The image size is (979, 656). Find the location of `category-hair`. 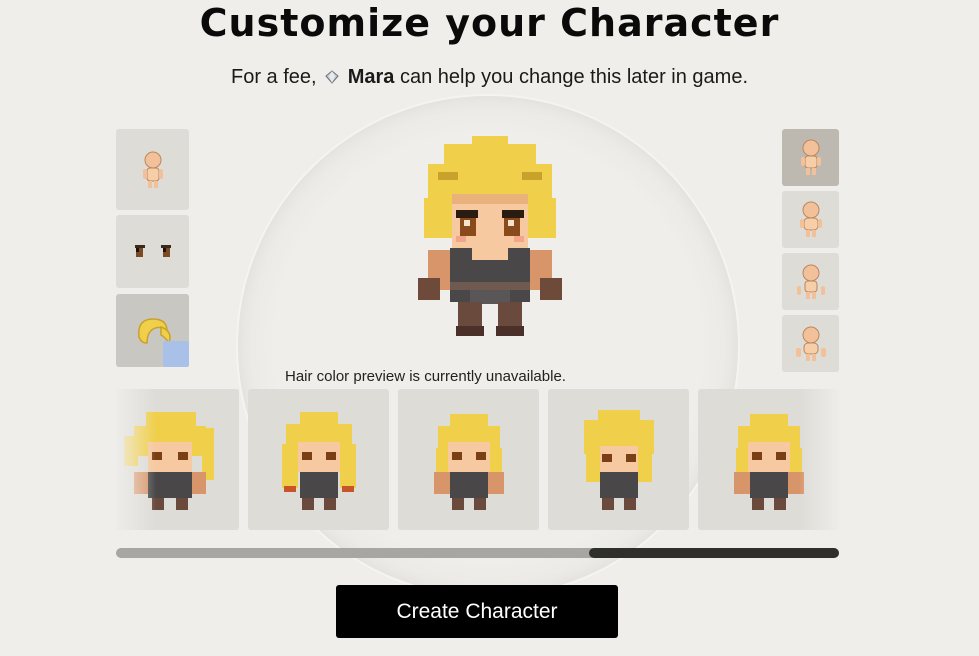

category-hair is located at coordinates (152, 330).